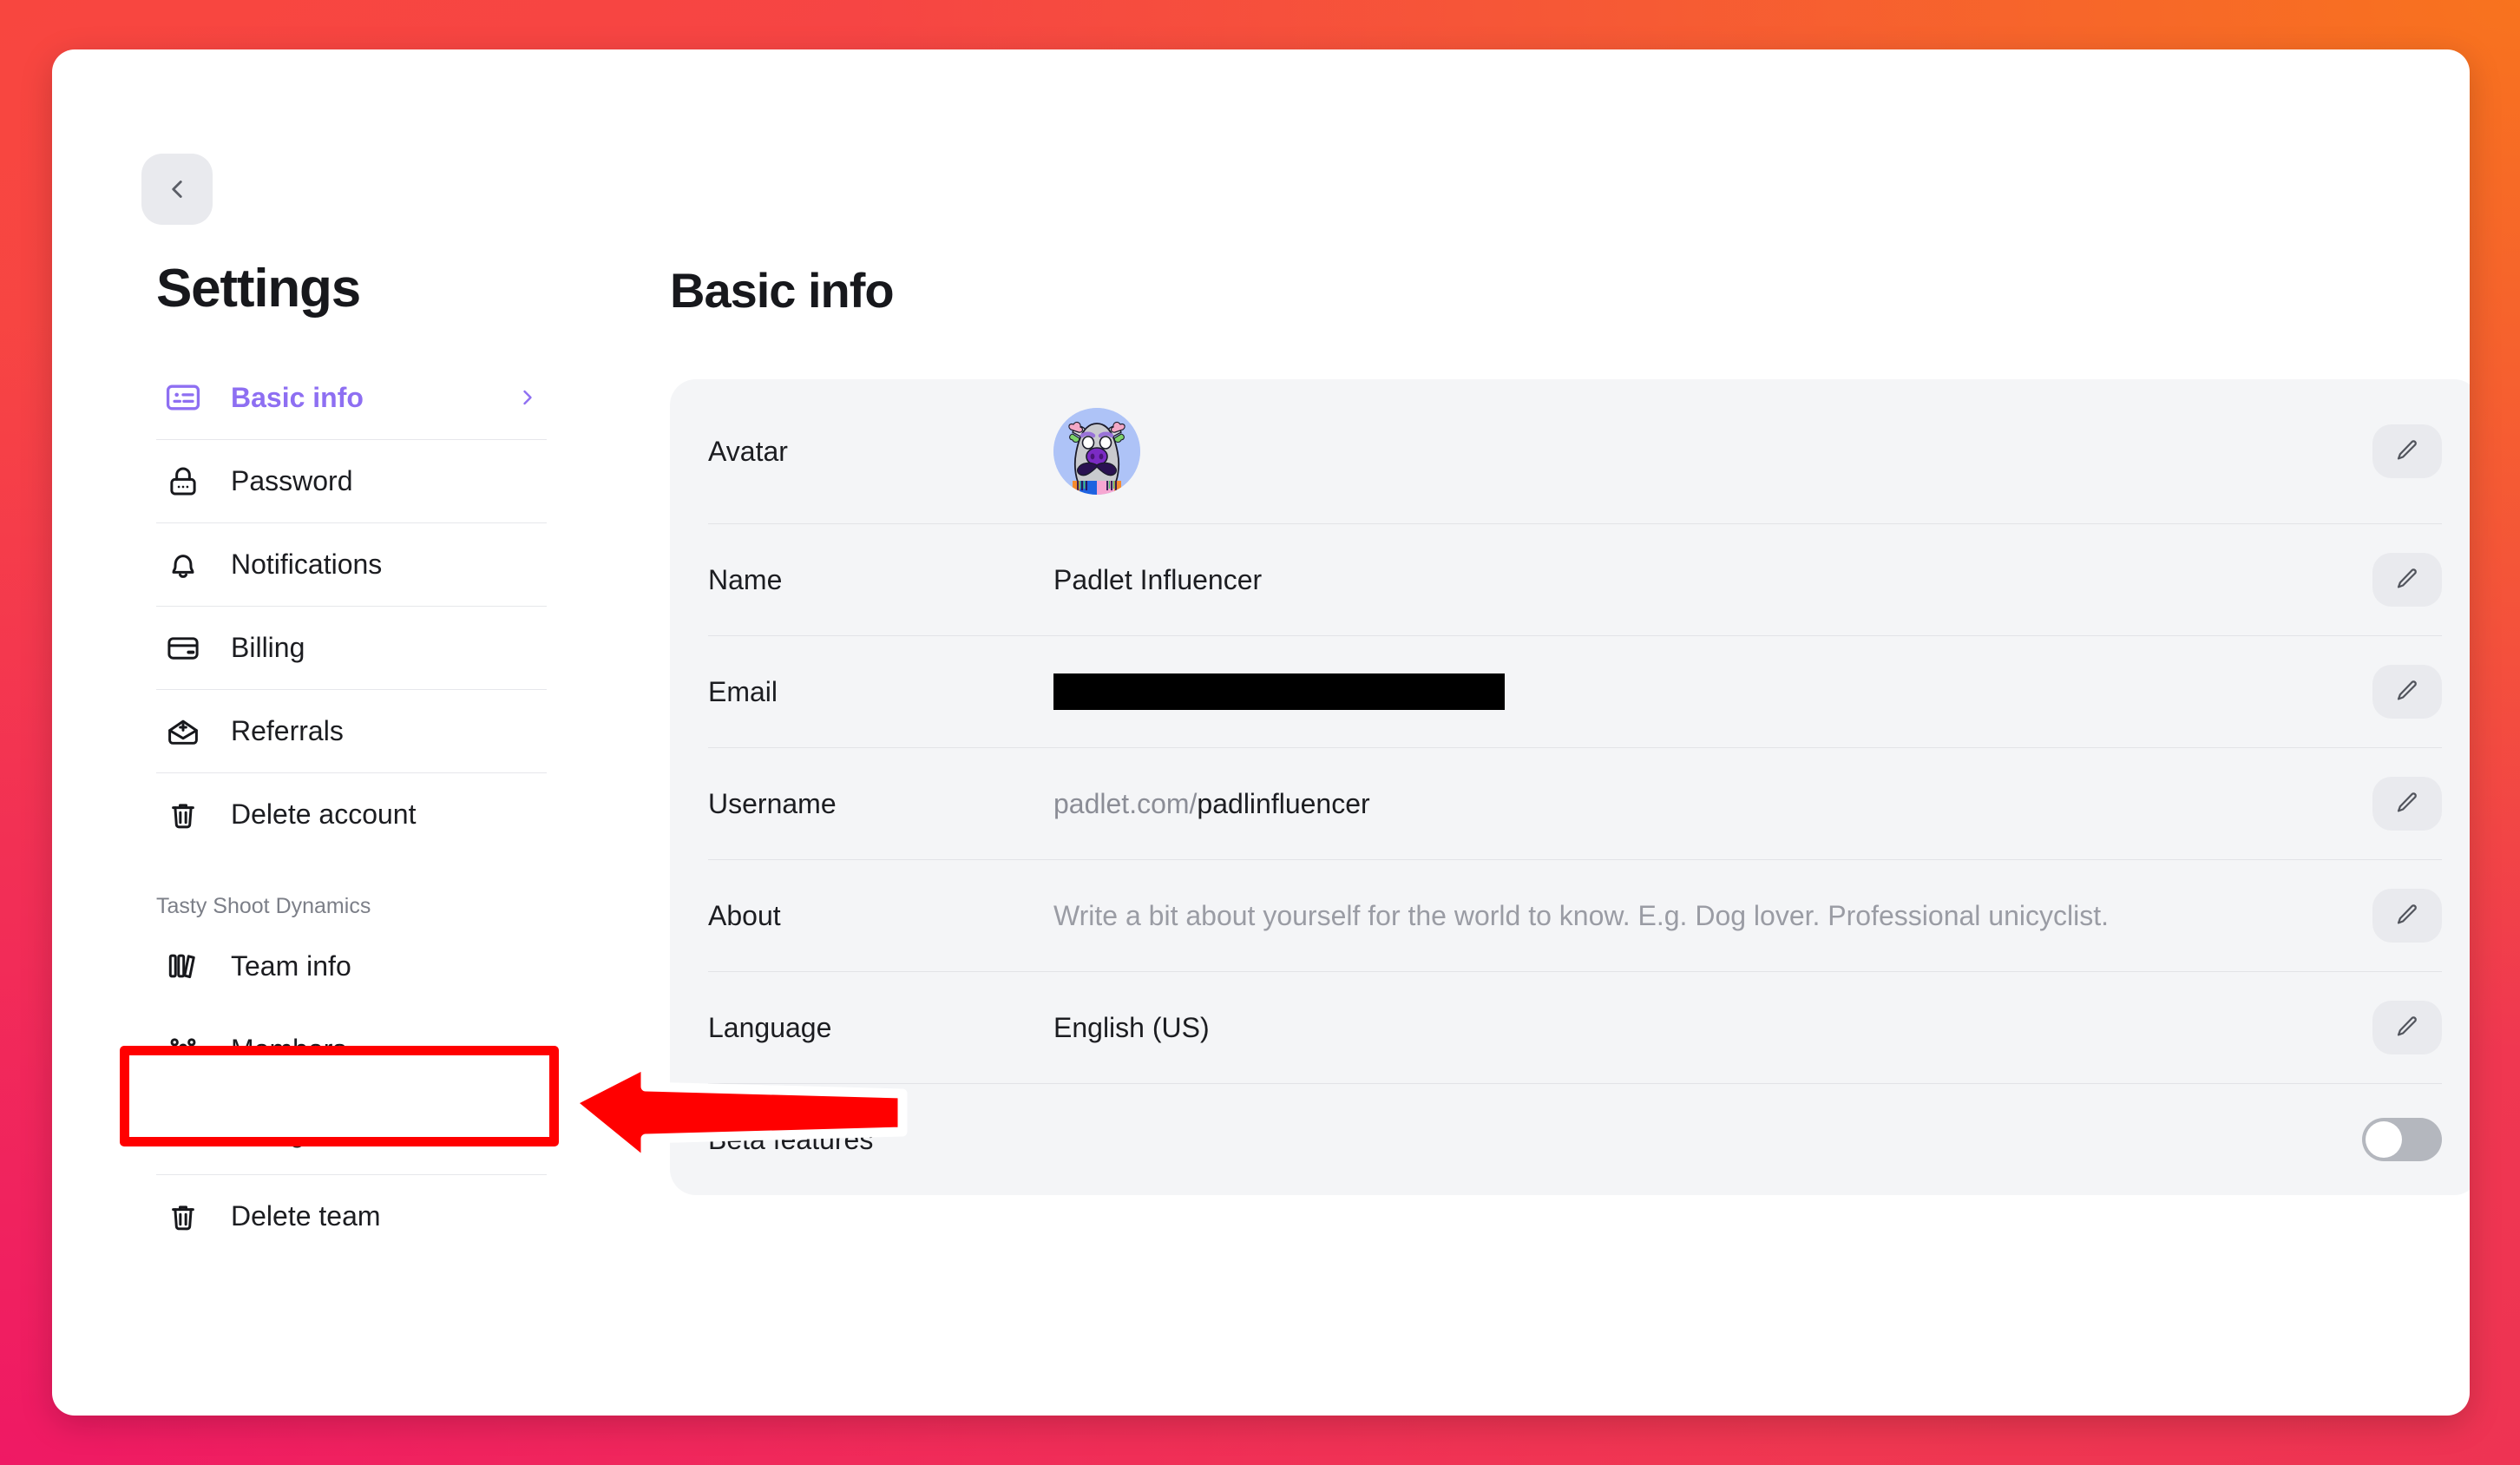 The height and width of the screenshot is (1465, 2520). Describe the element at coordinates (183, 1049) in the screenshot. I see `people-group-icon` at that location.